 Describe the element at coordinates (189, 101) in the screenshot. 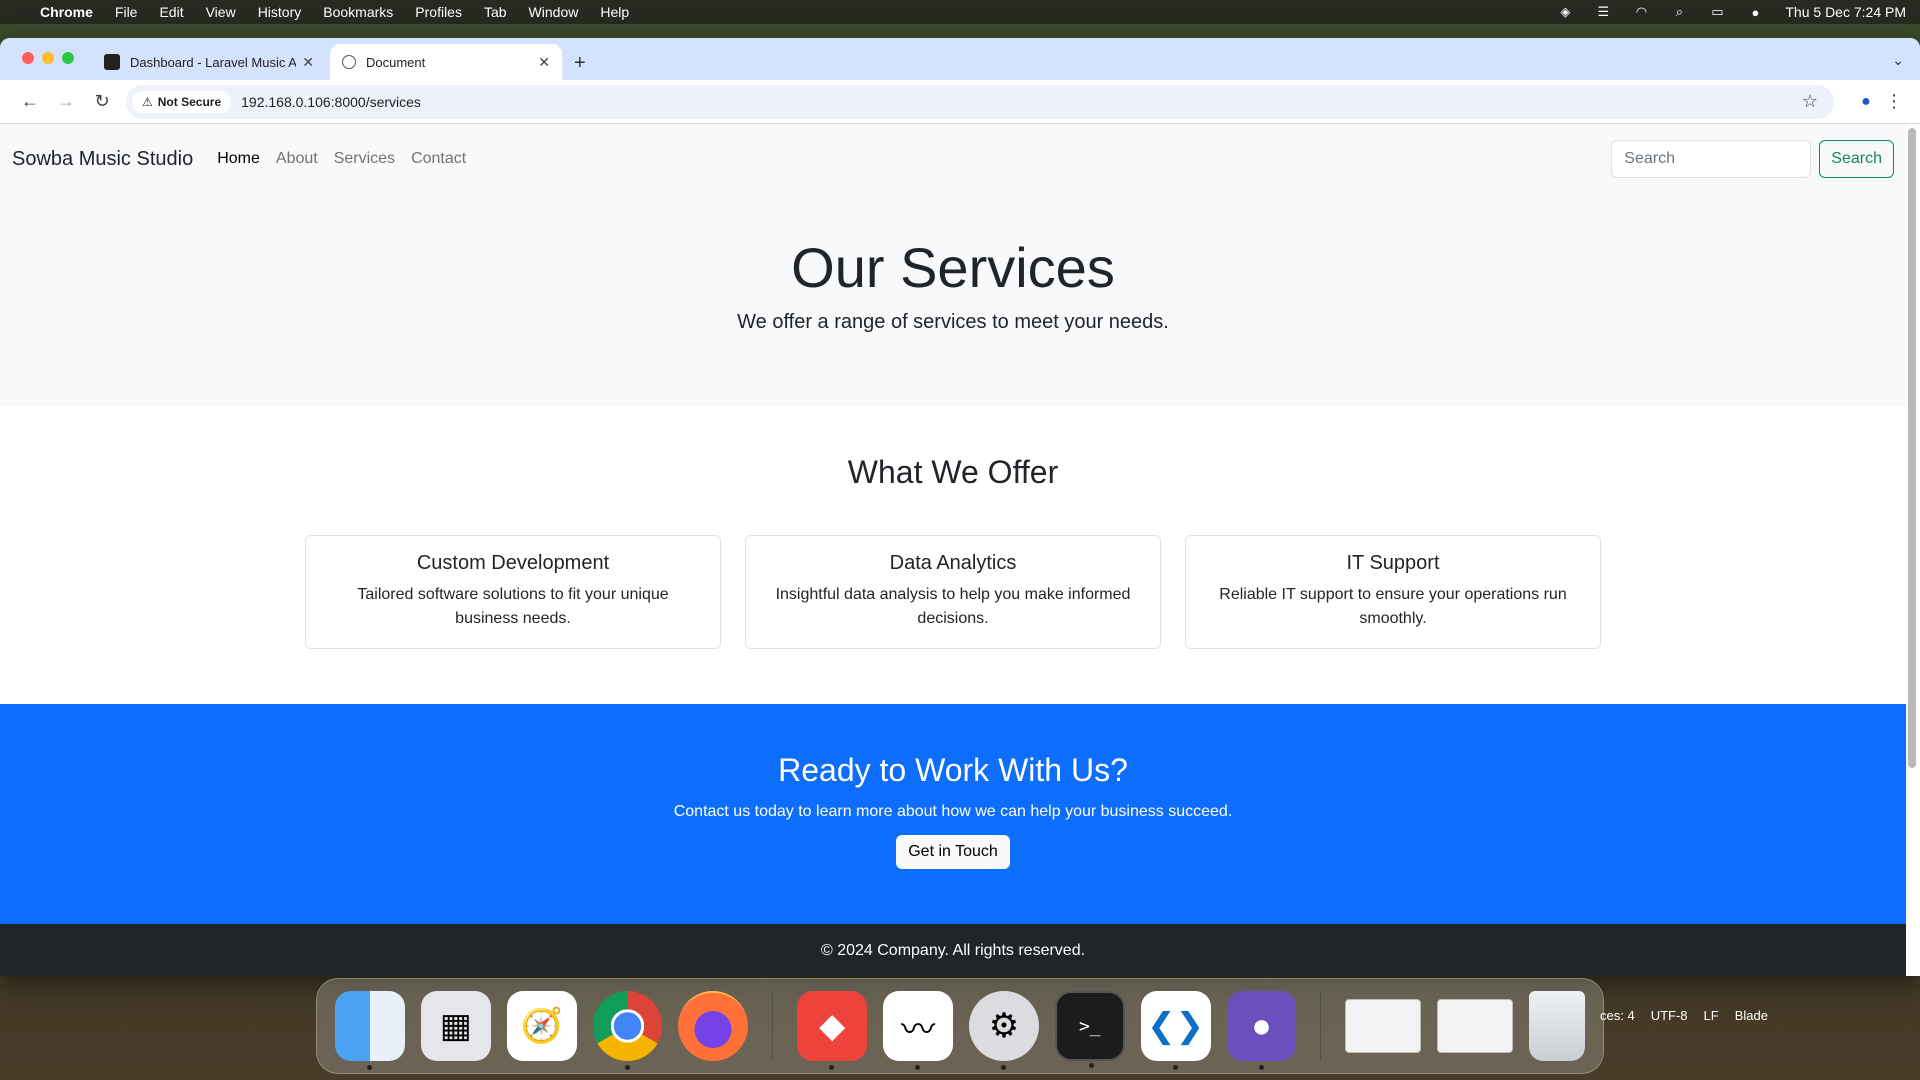

I see `security-label: Not Secure` at that location.